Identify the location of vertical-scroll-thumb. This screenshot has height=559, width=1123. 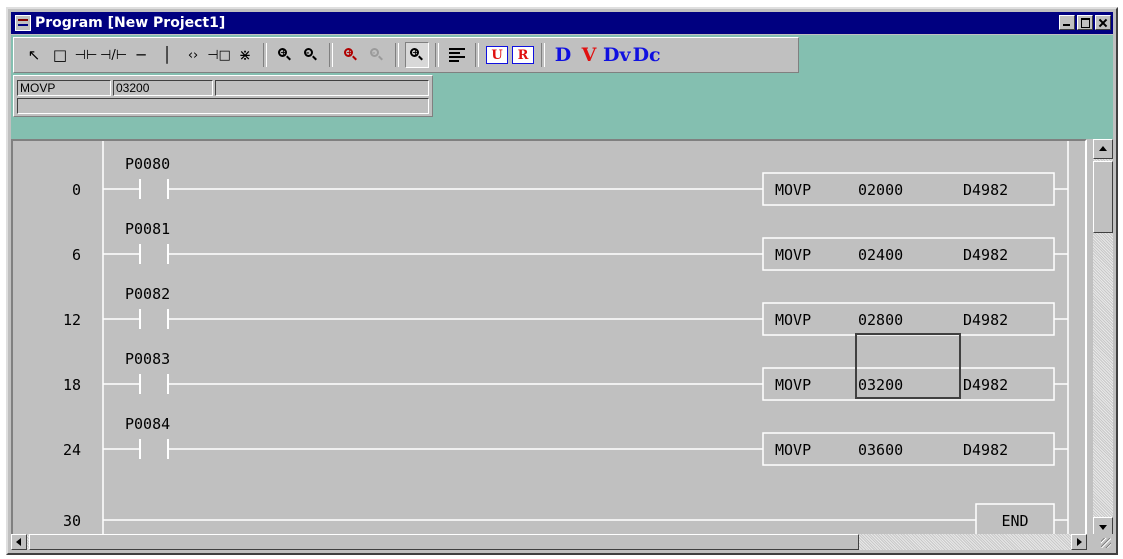
(1103, 197).